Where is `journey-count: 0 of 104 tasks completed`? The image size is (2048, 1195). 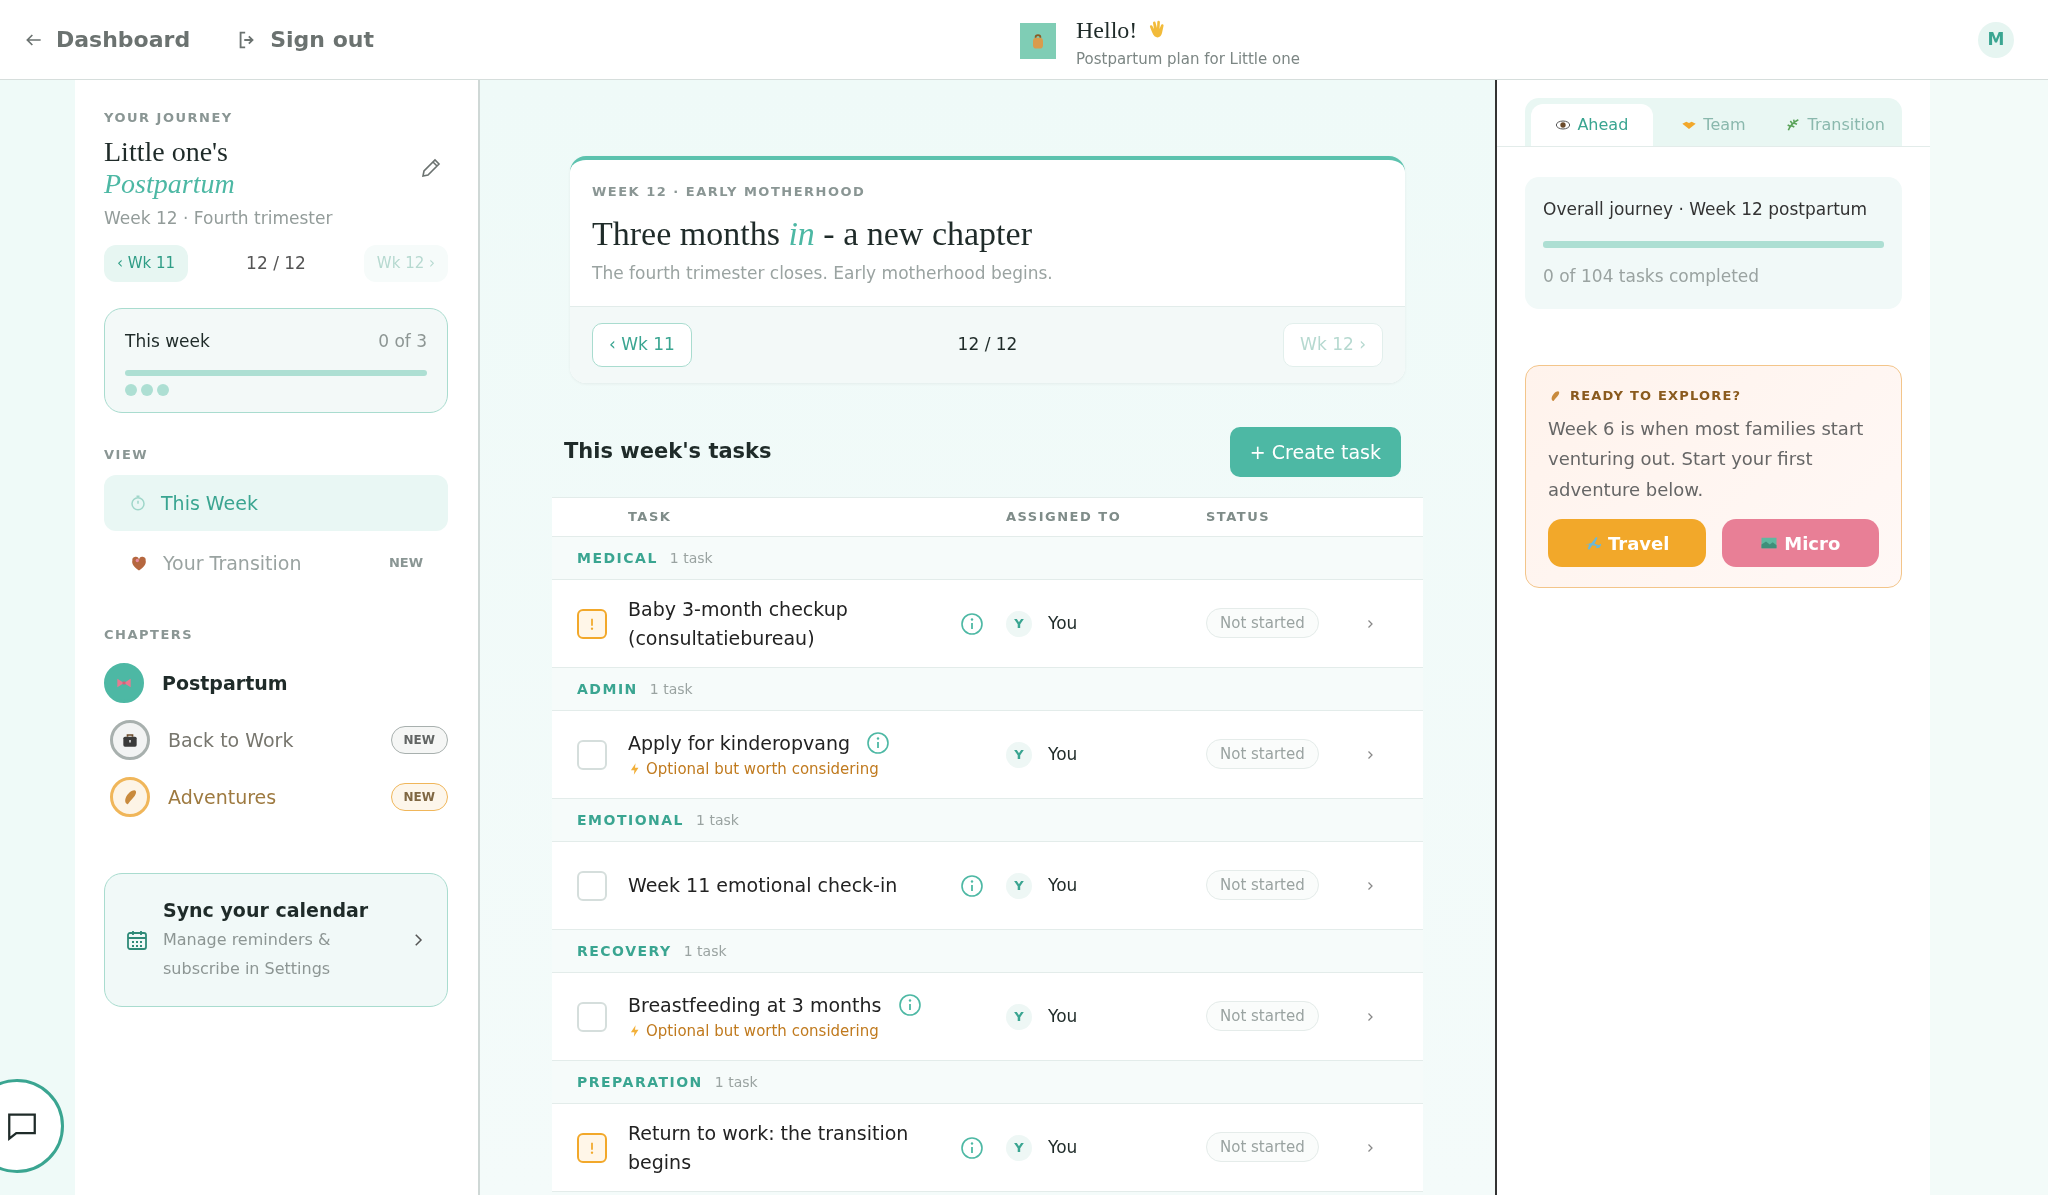
journey-count: 0 of 104 tasks completed is located at coordinates (1652, 276).